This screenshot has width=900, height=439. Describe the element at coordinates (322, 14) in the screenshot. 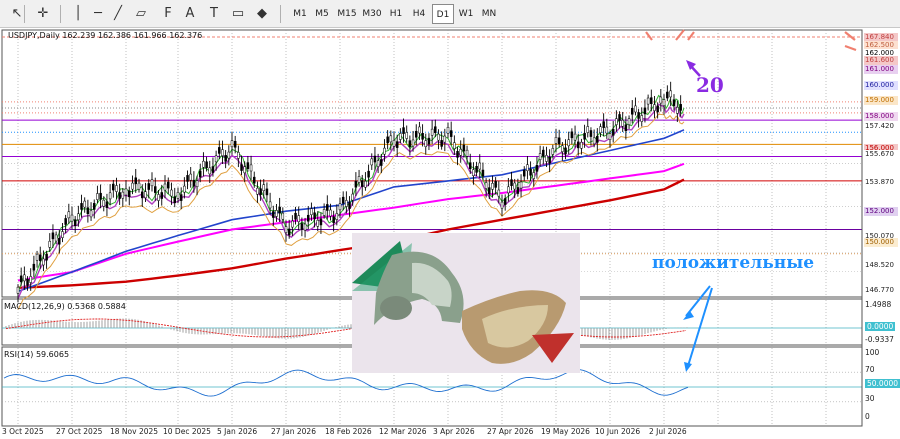

I see `timeframe-m5: M5` at that location.